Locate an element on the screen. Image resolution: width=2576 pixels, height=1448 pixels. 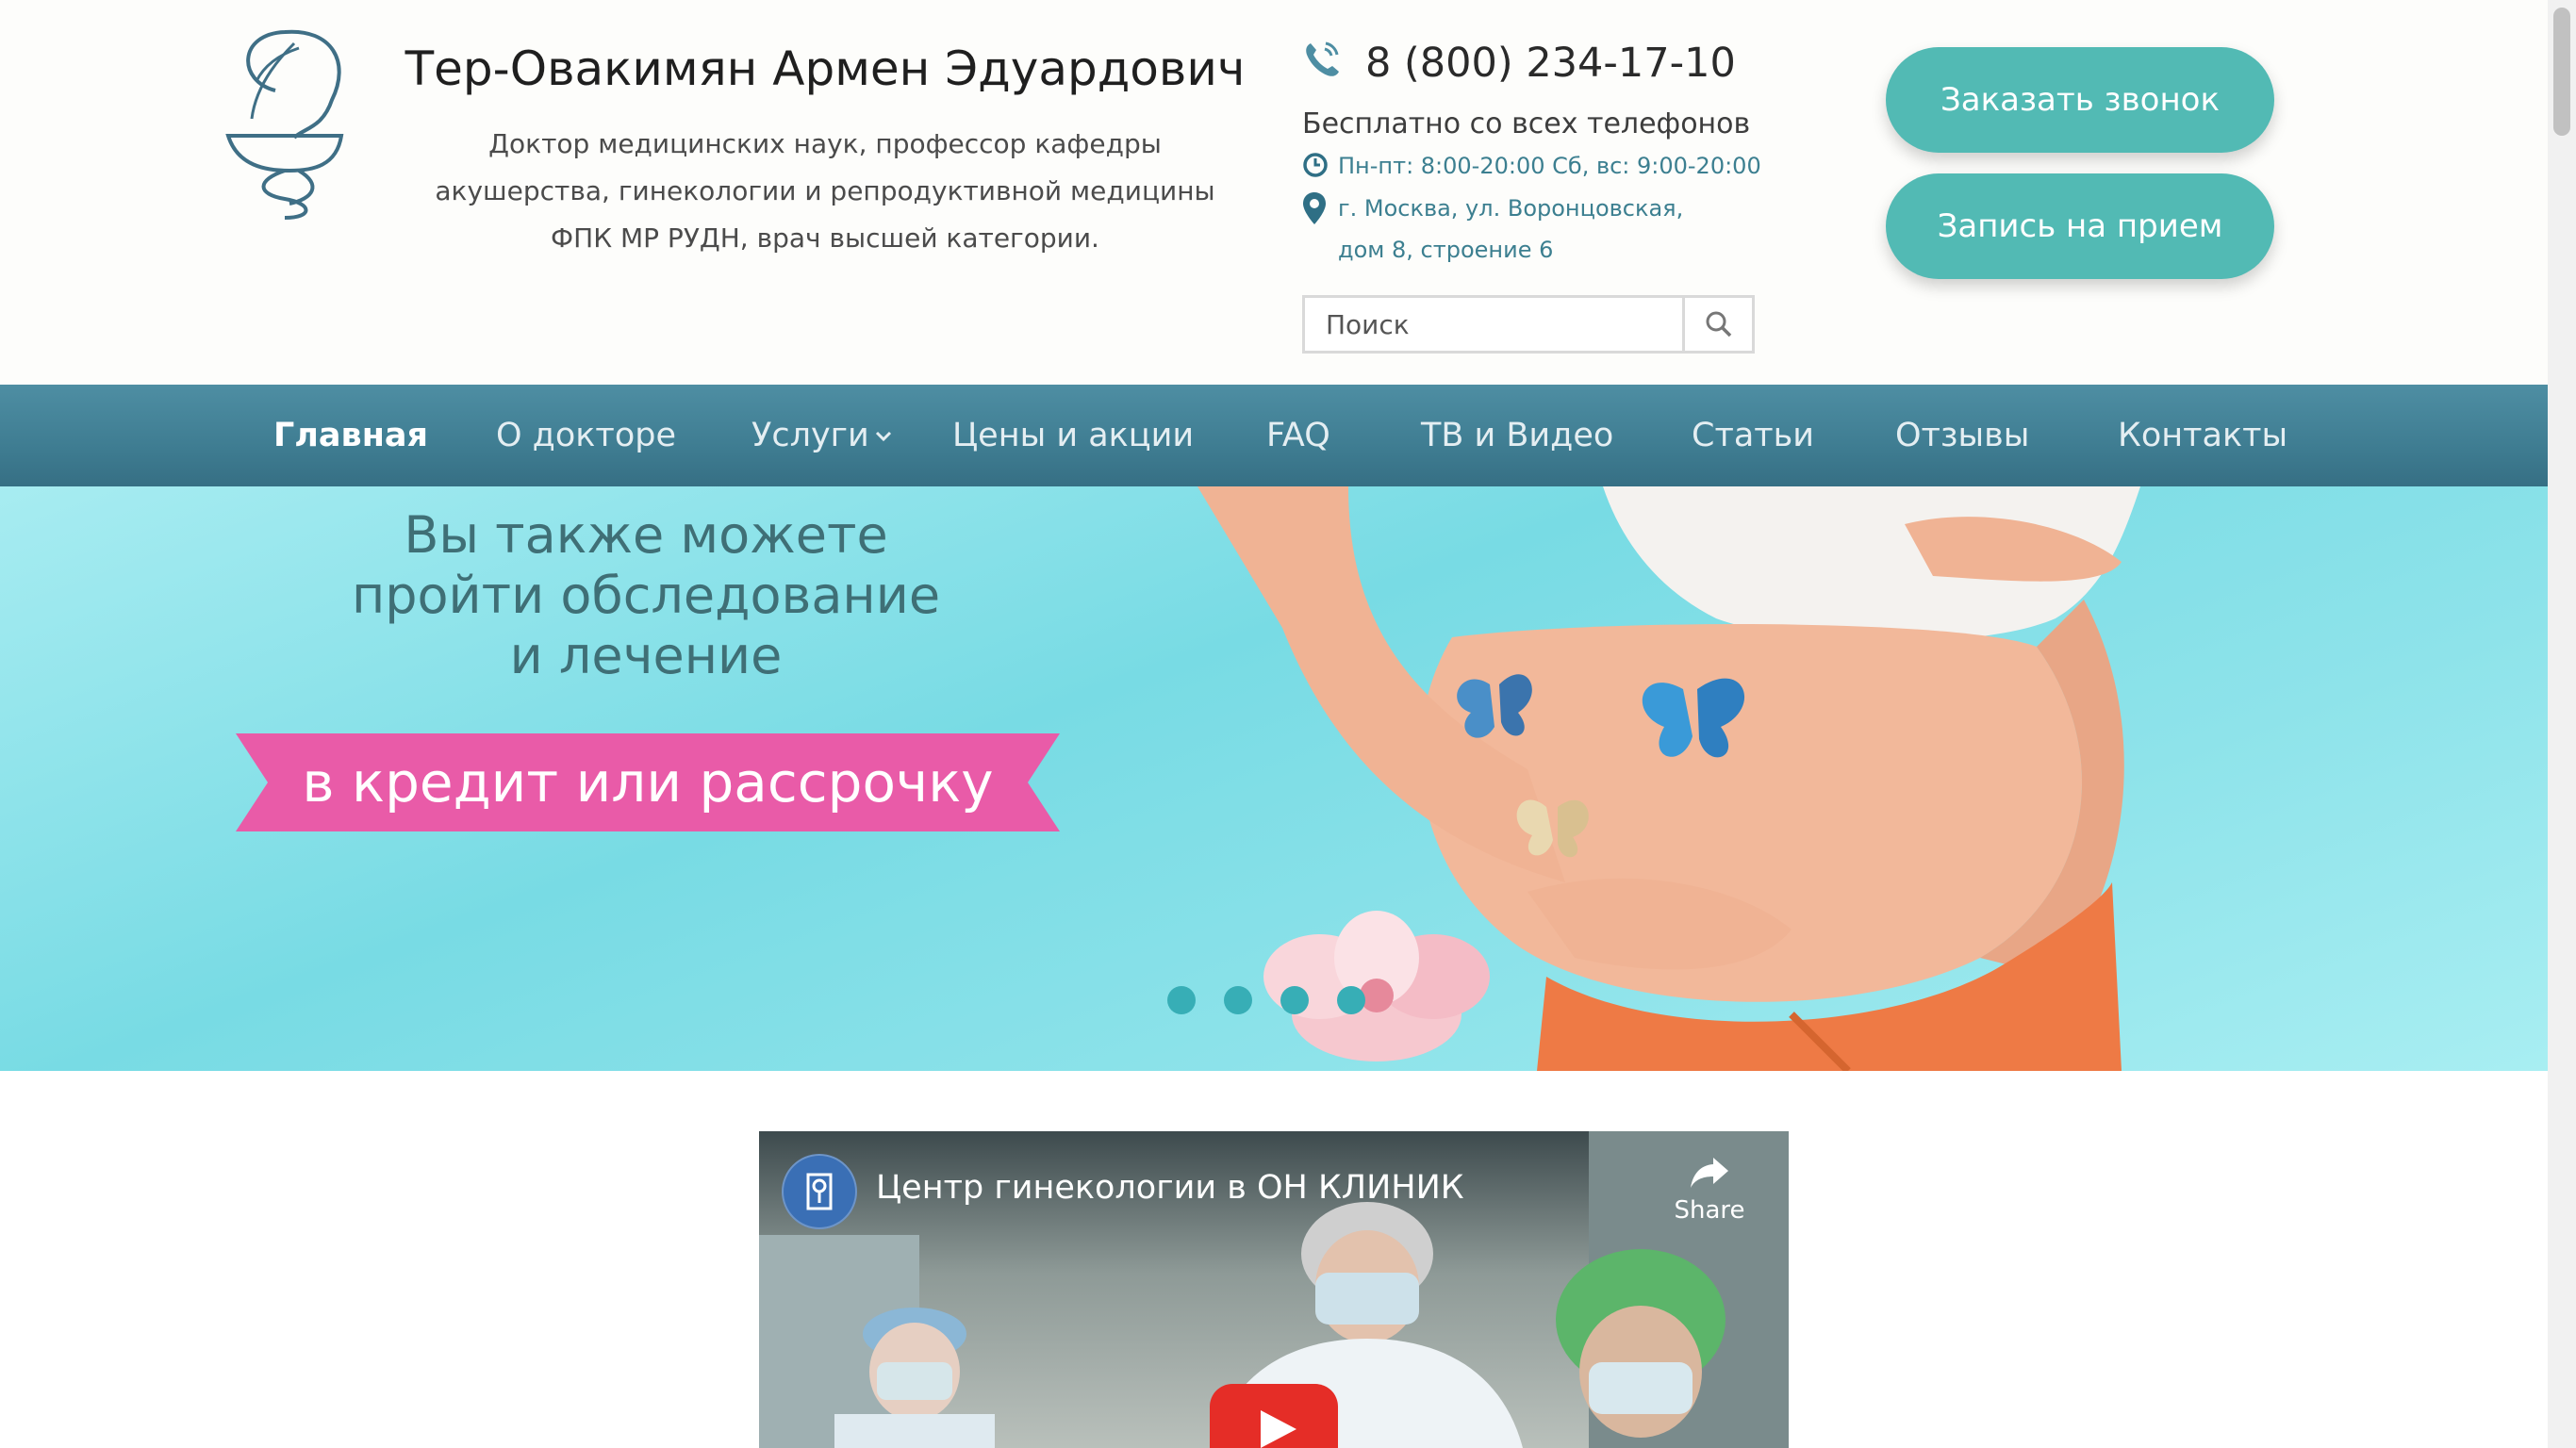
share-label: Share is located at coordinates (1709, 1210).